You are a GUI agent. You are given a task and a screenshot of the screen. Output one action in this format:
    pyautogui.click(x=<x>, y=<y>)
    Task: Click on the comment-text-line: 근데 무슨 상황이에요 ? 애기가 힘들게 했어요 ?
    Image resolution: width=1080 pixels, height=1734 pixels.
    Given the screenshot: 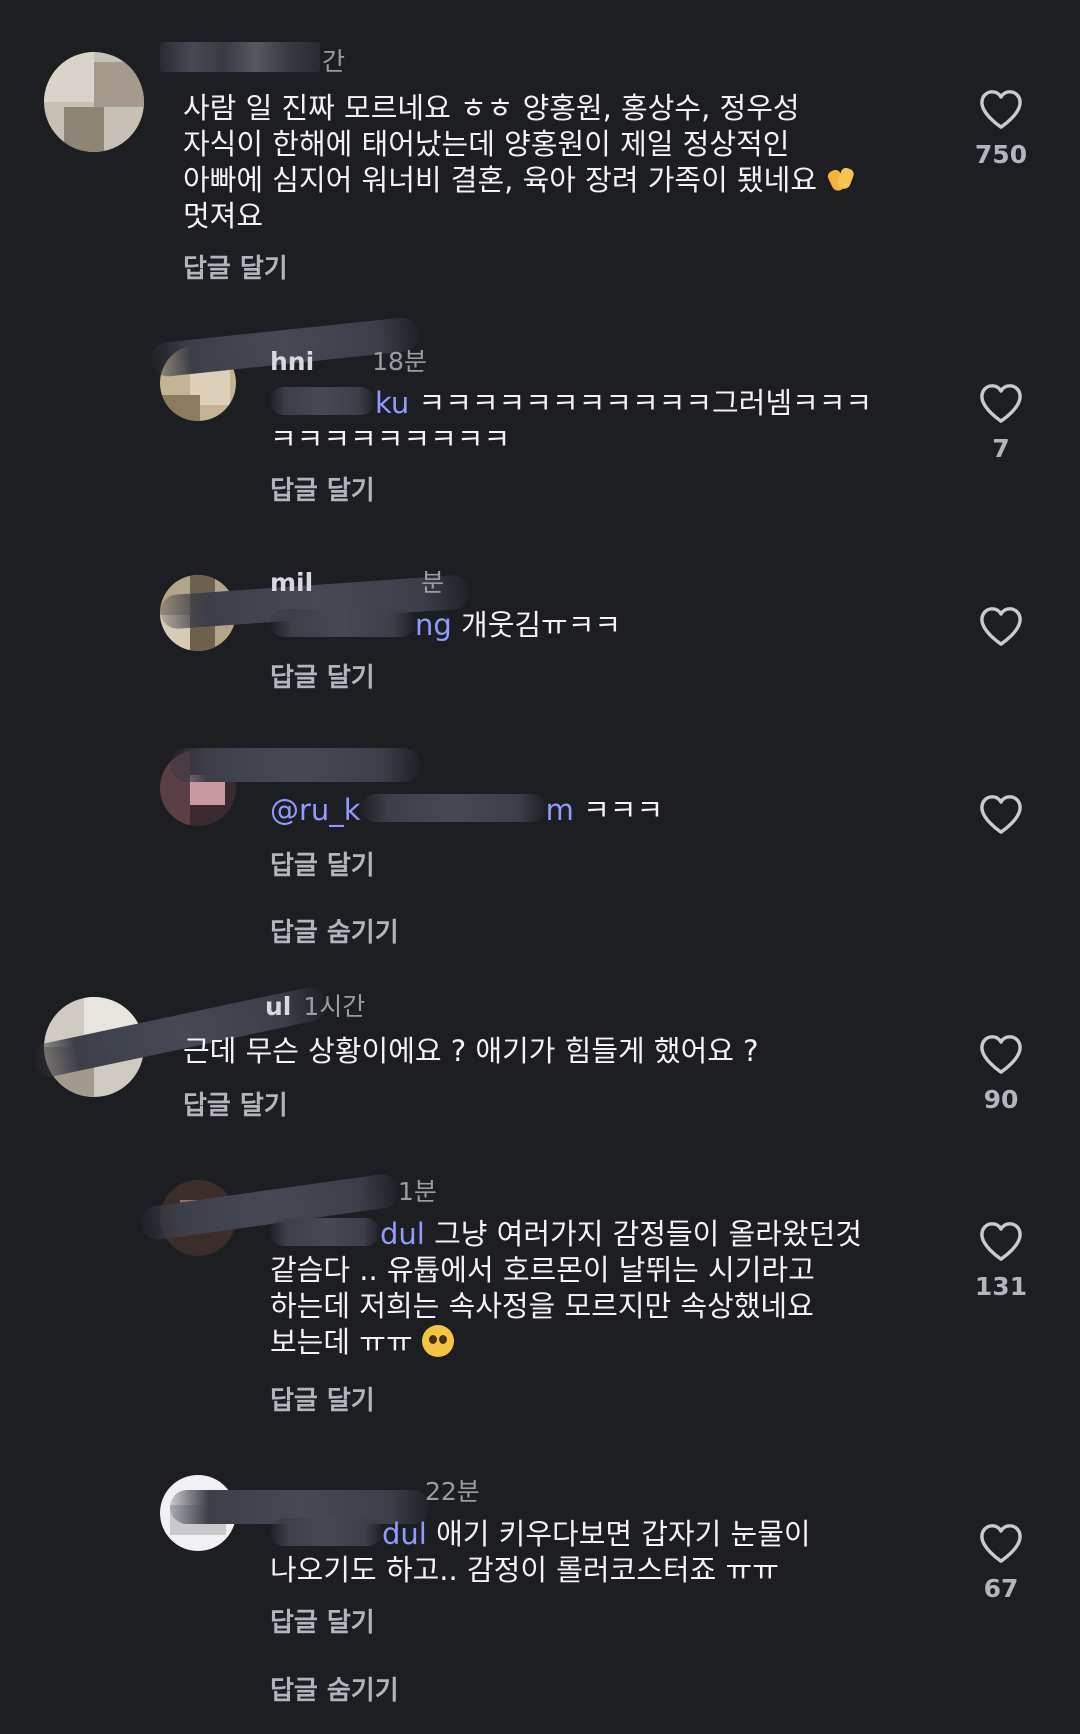 What is the action you would take?
    pyautogui.click(x=471, y=1051)
    